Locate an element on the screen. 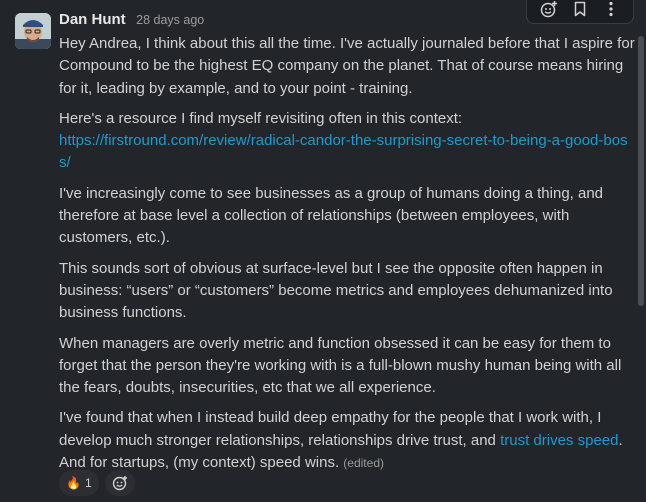 The height and width of the screenshot is (502, 646). message-header: Dan Hunt 28 days ago is located at coordinates (131, 20).